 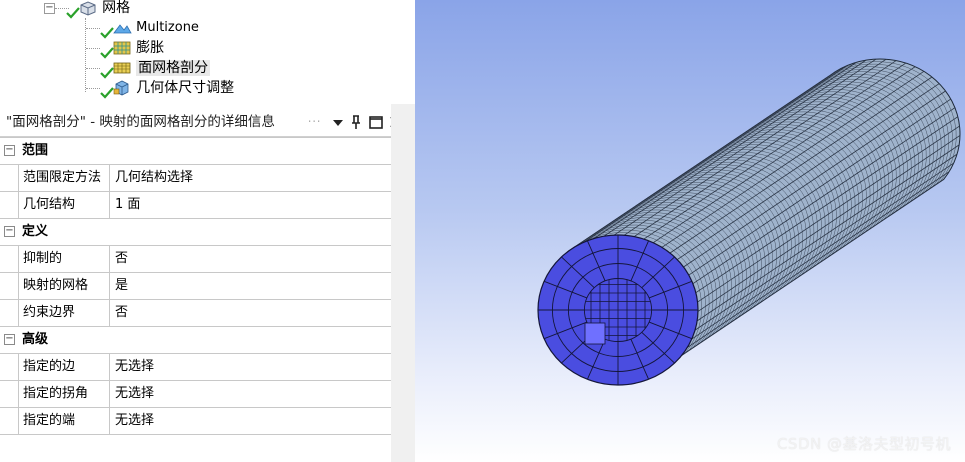 I want to click on property-row: 指定的端 无选择, so click(x=205, y=421).